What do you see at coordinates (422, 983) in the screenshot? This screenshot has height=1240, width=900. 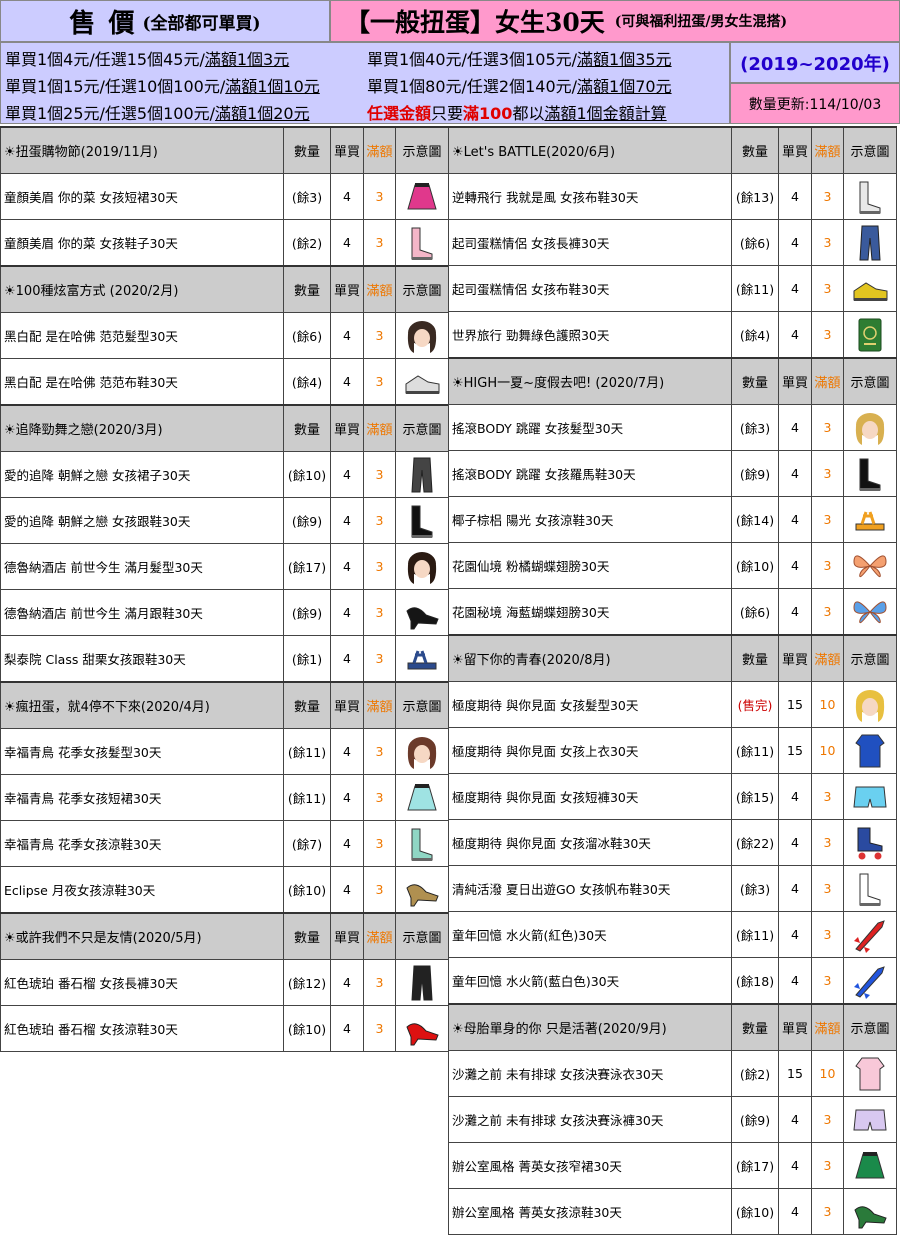 I see `pants-icon` at bounding box center [422, 983].